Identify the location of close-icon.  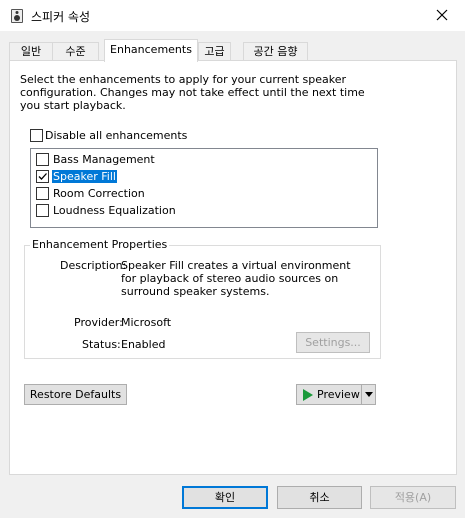
(442, 15).